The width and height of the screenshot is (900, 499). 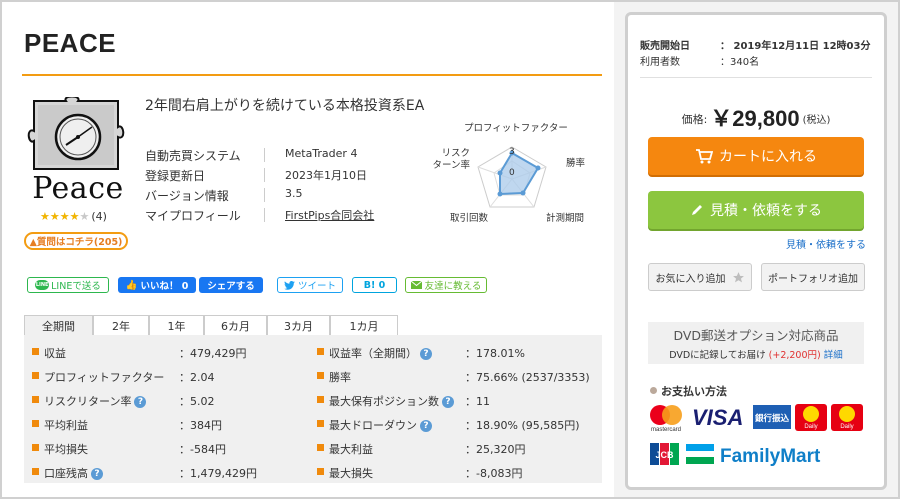 I want to click on tab-1m: 1カ月, so click(x=364, y=325).